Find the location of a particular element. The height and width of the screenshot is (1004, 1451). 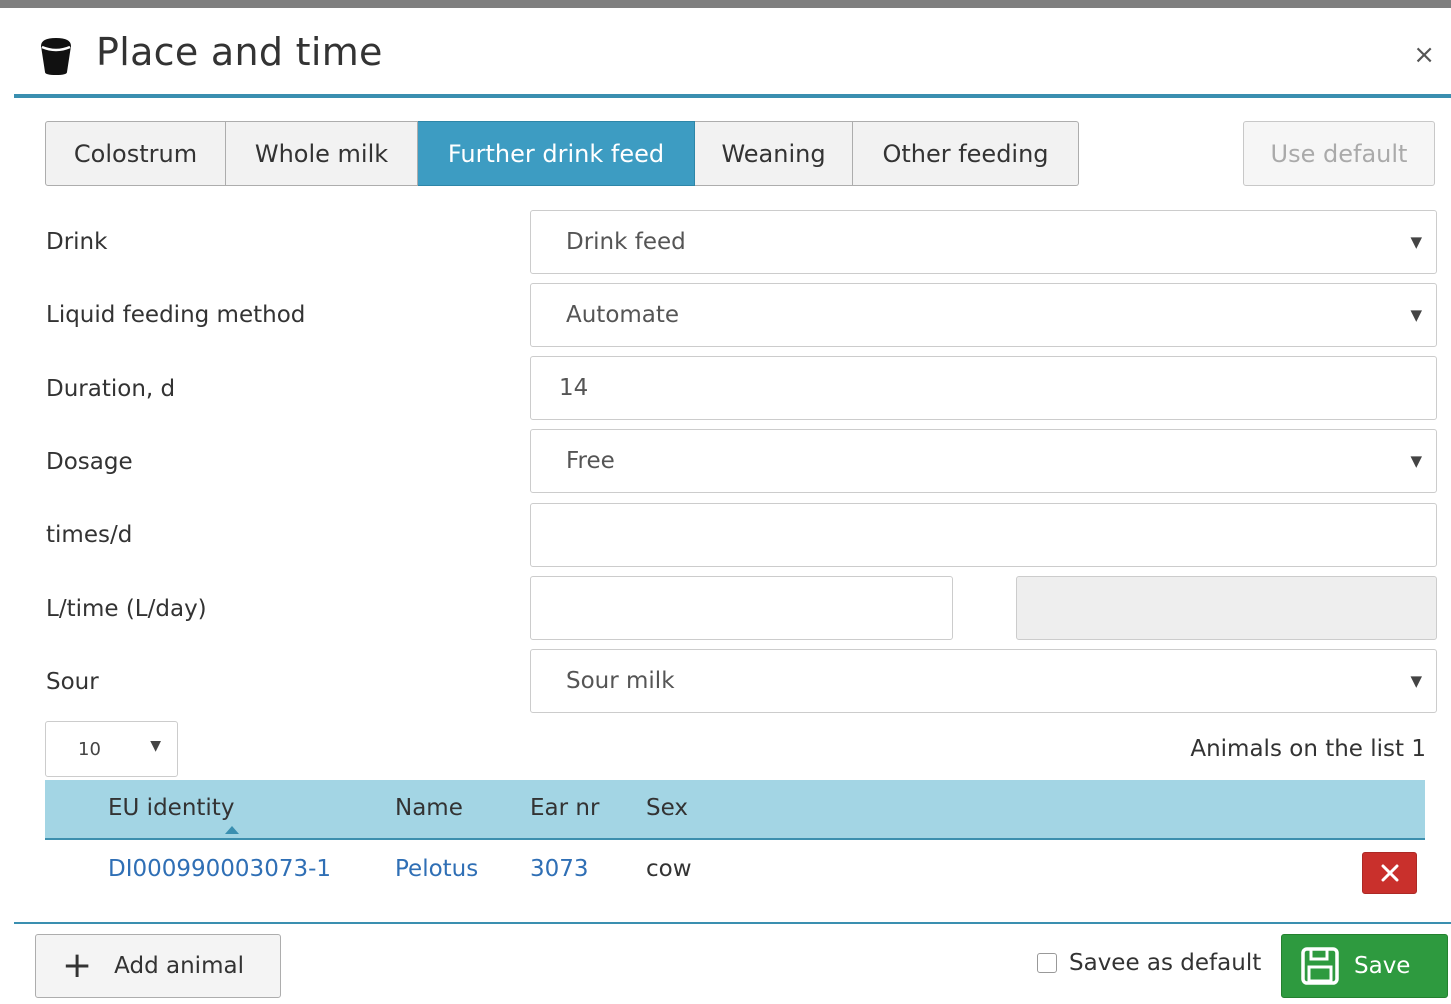

liters-per-day-readonly is located at coordinates (1226, 608).